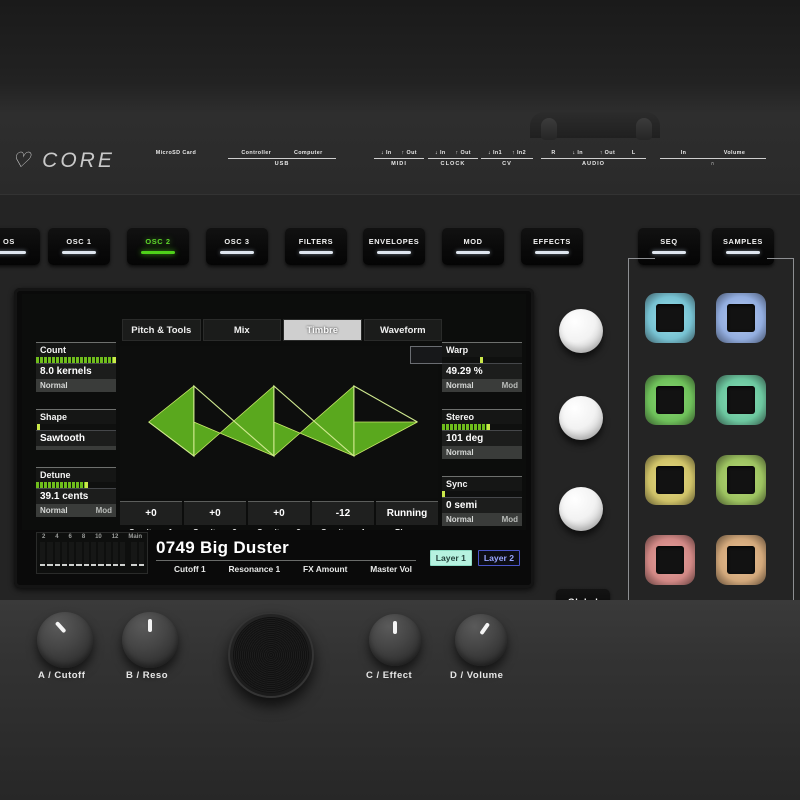 The image size is (800, 800). I want to click on connector-label: Volume, so click(734, 153).